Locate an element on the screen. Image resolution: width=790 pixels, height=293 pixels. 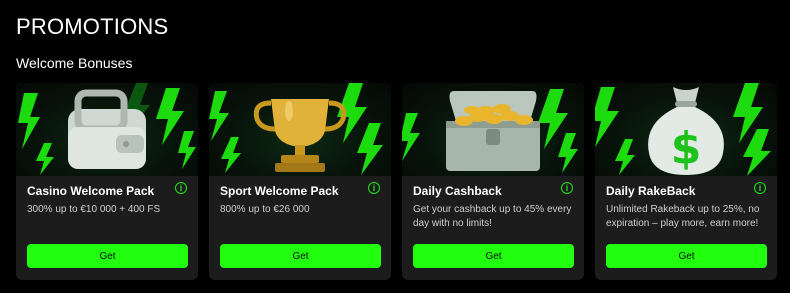
card-description: 800% up to €26 000 is located at coordinates (265, 209).